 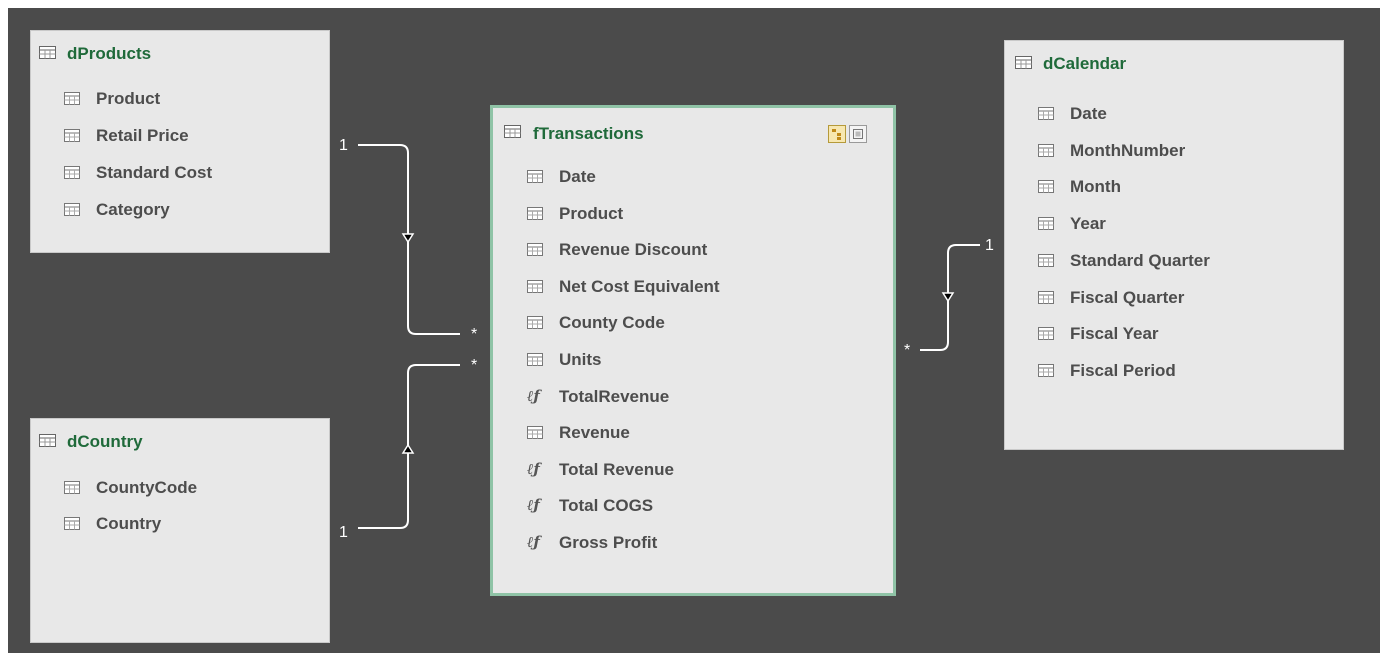 I want to click on field-label: CountyCode, so click(x=147, y=487).